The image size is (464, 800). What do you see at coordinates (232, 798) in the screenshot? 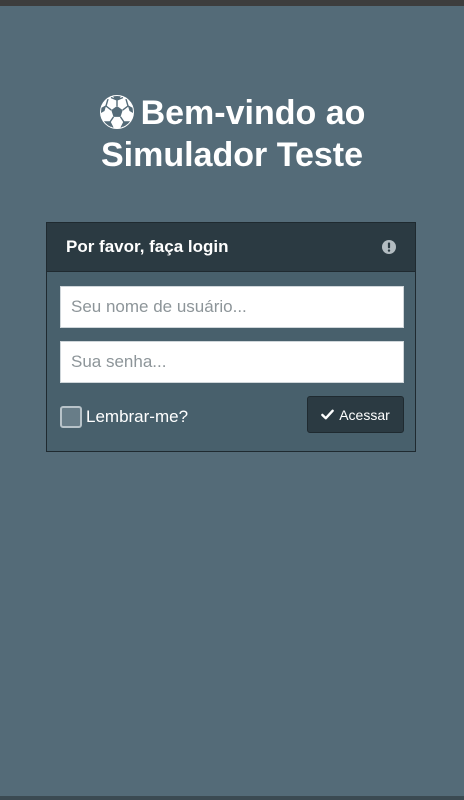
I see `bottom-strip` at bounding box center [232, 798].